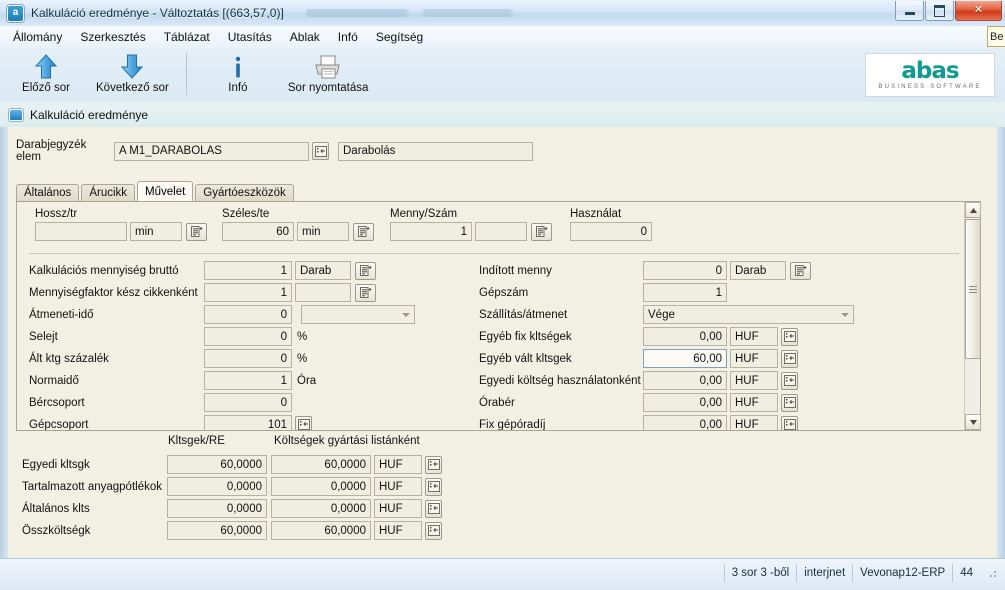 The height and width of the screenshot is (590, 1005). Describe the element at coordinates (348, 37) in the screenshot. I see `menu-item-info: Infó` at that location.